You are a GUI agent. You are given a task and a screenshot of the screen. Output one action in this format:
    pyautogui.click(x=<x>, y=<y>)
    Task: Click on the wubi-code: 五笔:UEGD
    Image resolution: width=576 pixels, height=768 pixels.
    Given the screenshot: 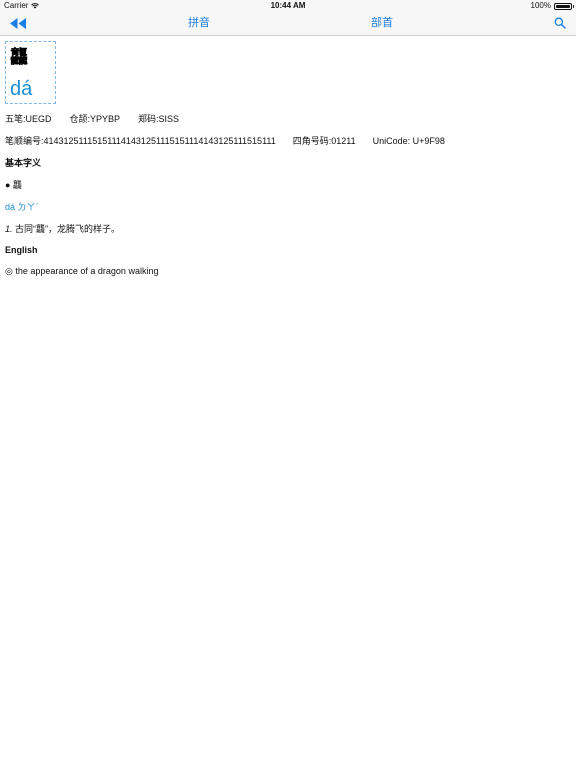 What is the action you would take?
    pyautogui.click(x=28, y=119)
    